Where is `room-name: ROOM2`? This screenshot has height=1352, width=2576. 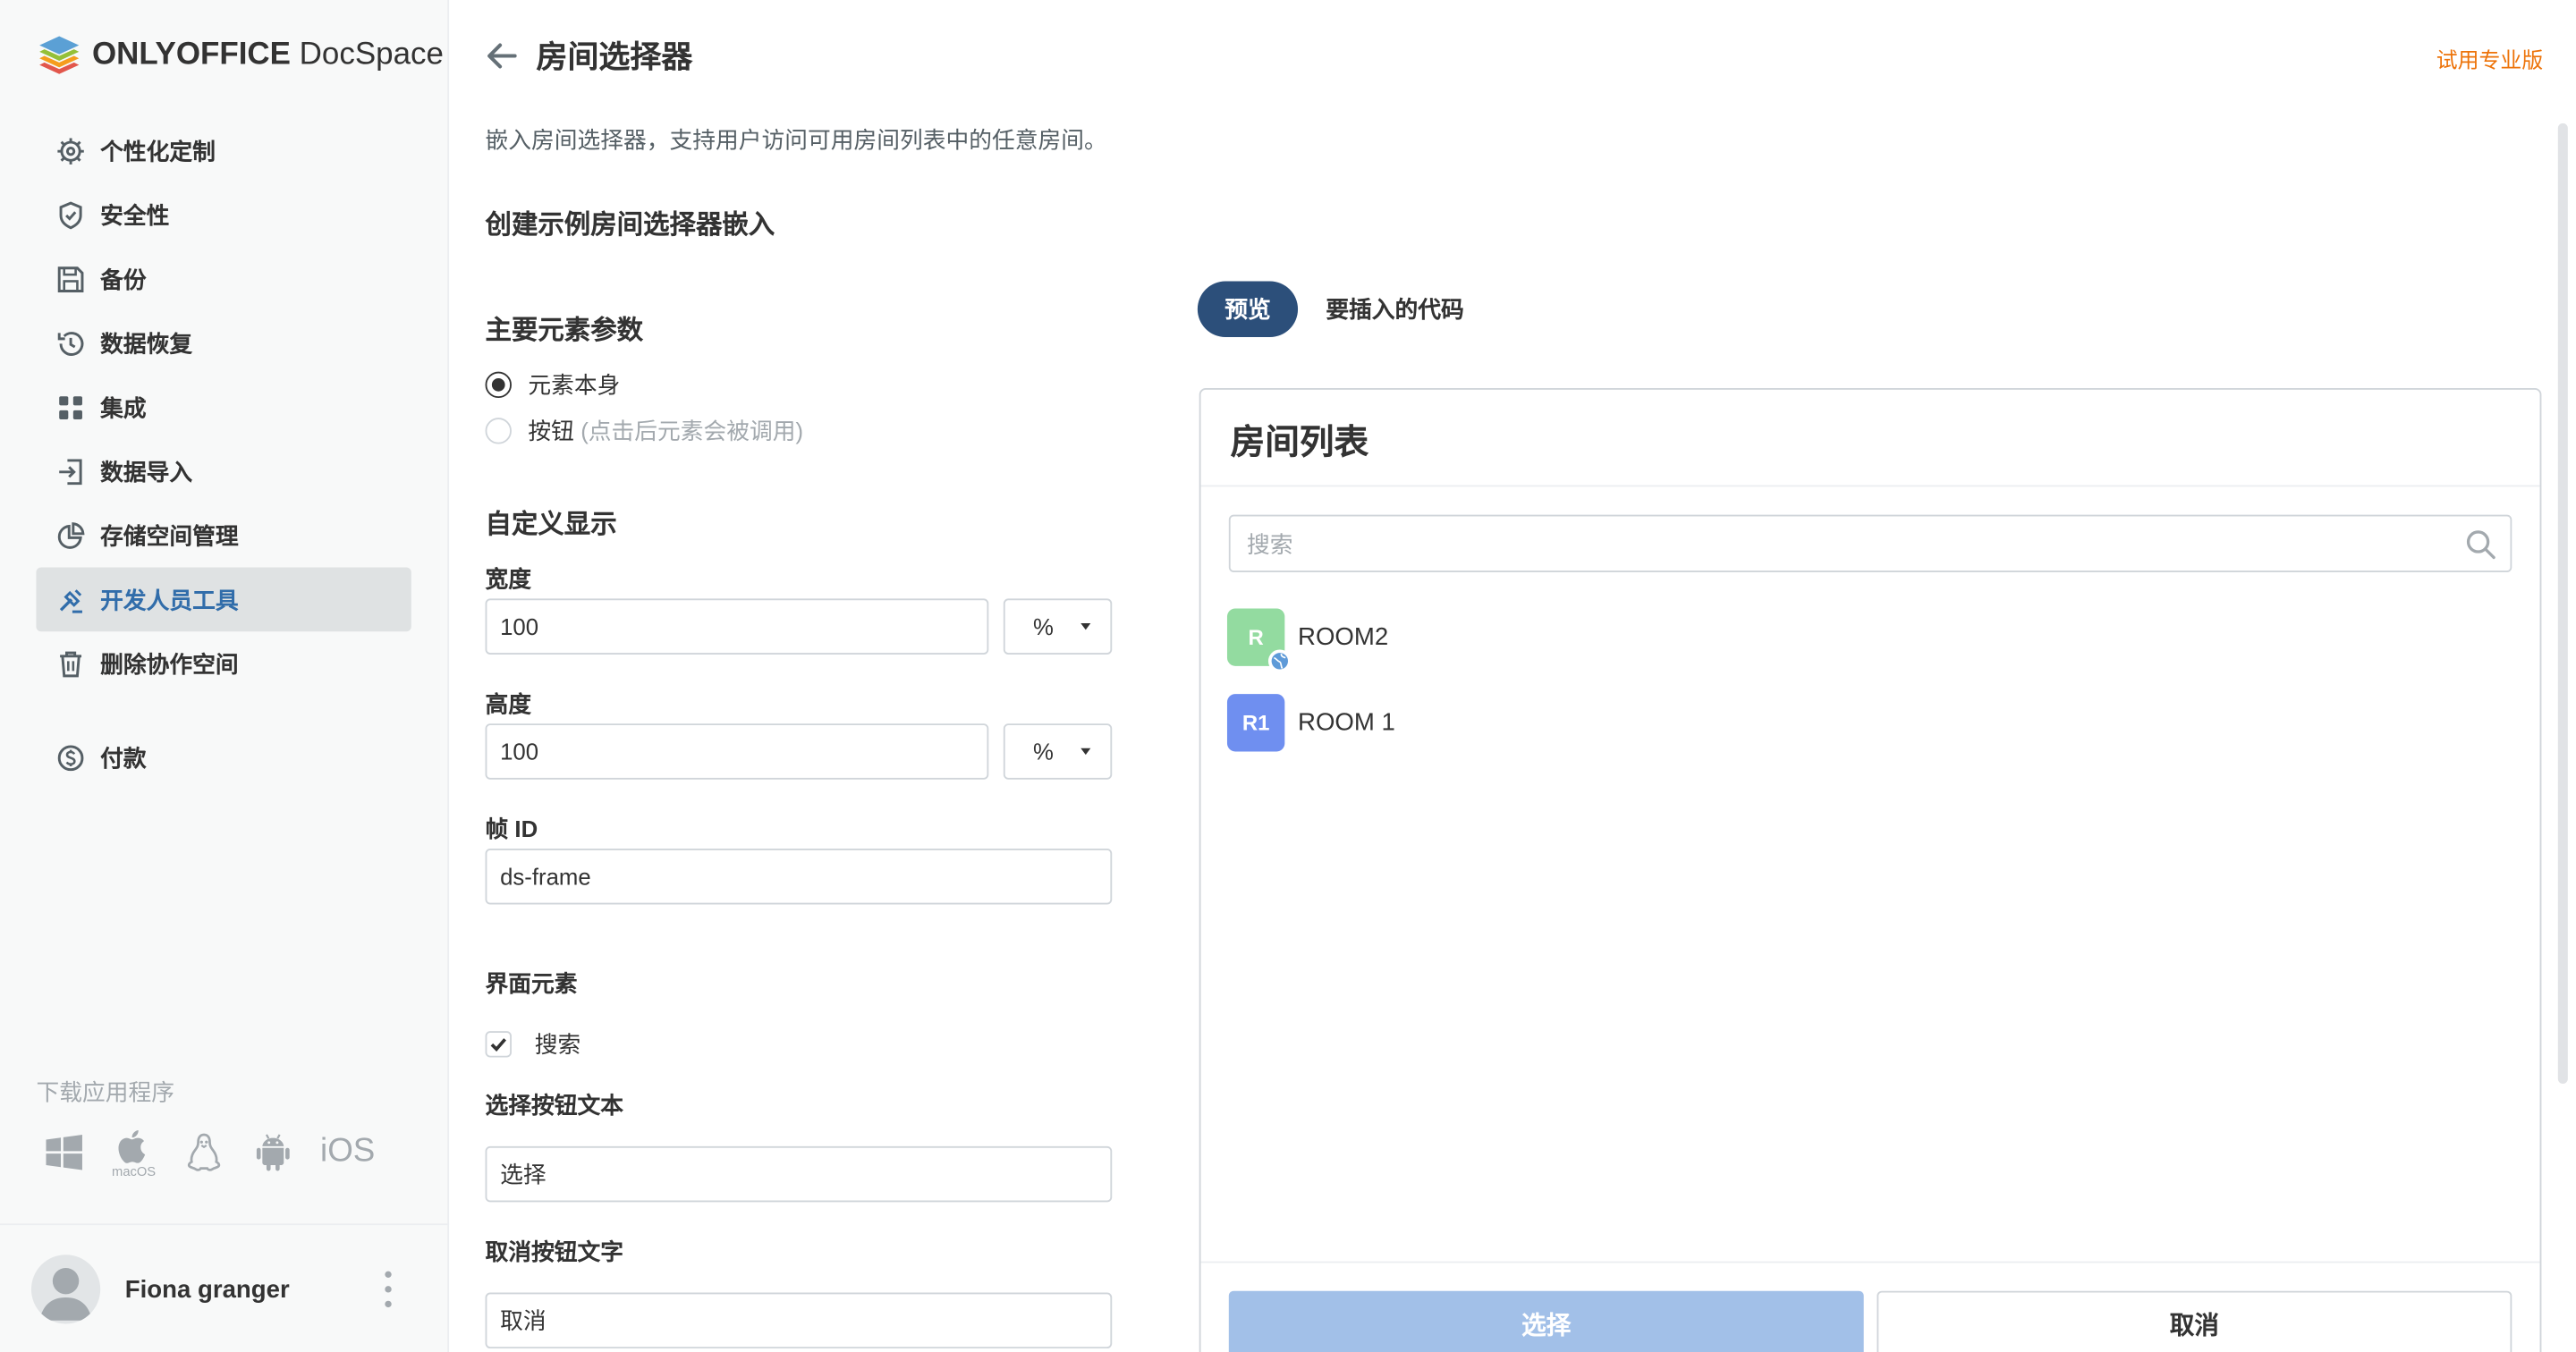
room-name: ROOM2 is located at coordinates (1343, 637).